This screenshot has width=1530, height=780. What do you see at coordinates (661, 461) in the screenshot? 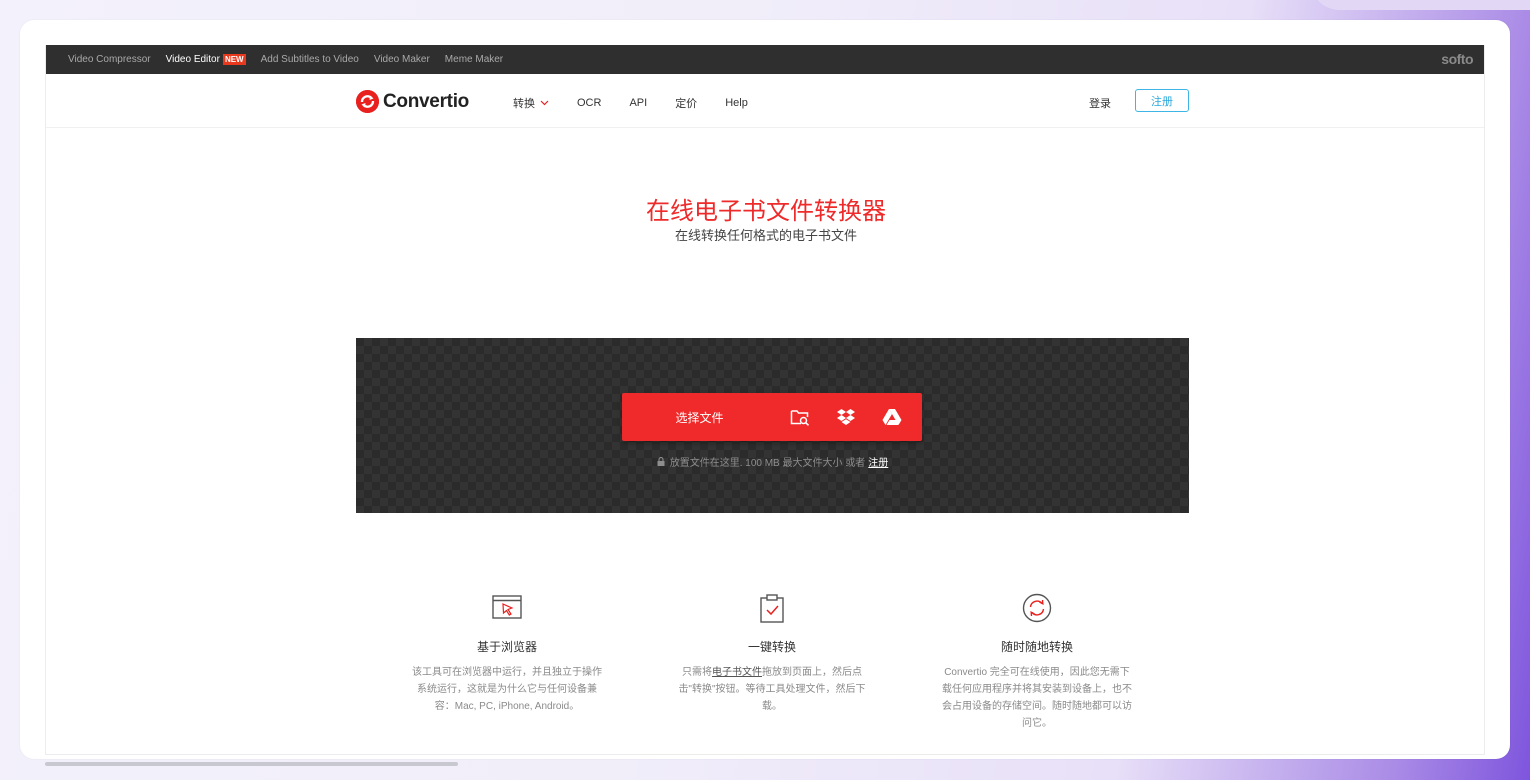
I see `lock-icon` at bounding box center [661, 461].